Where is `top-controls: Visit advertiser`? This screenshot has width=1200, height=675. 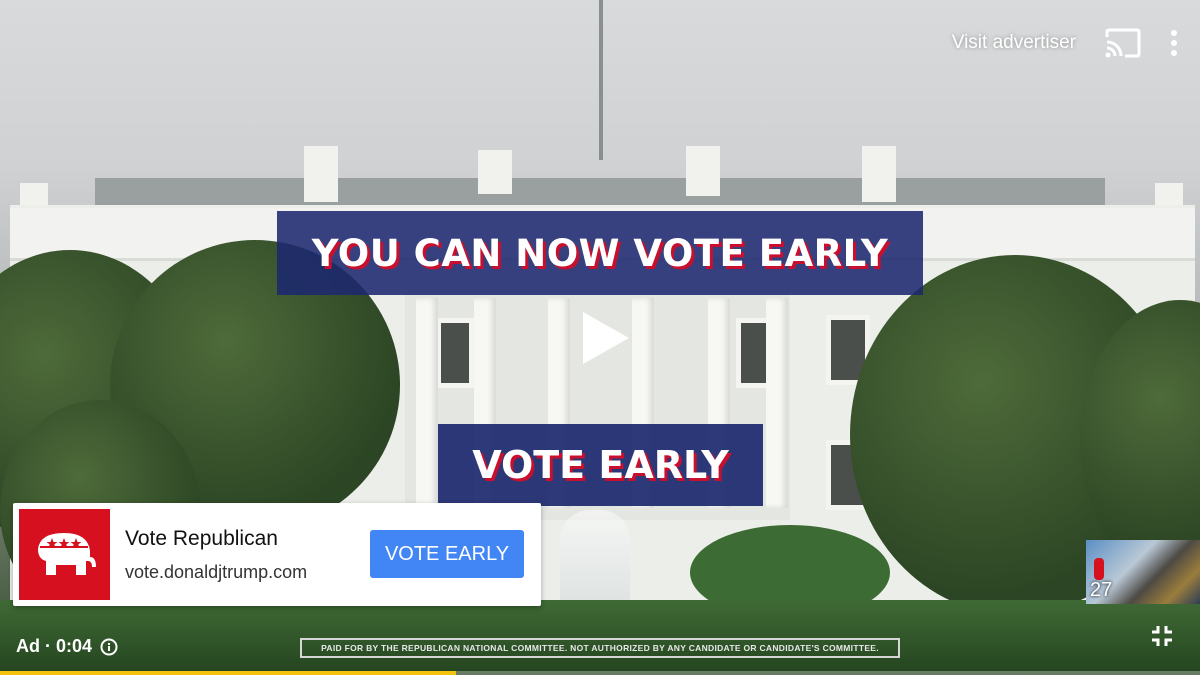
top-controls: Visit advertiser is located at coordinates (1065, 43).